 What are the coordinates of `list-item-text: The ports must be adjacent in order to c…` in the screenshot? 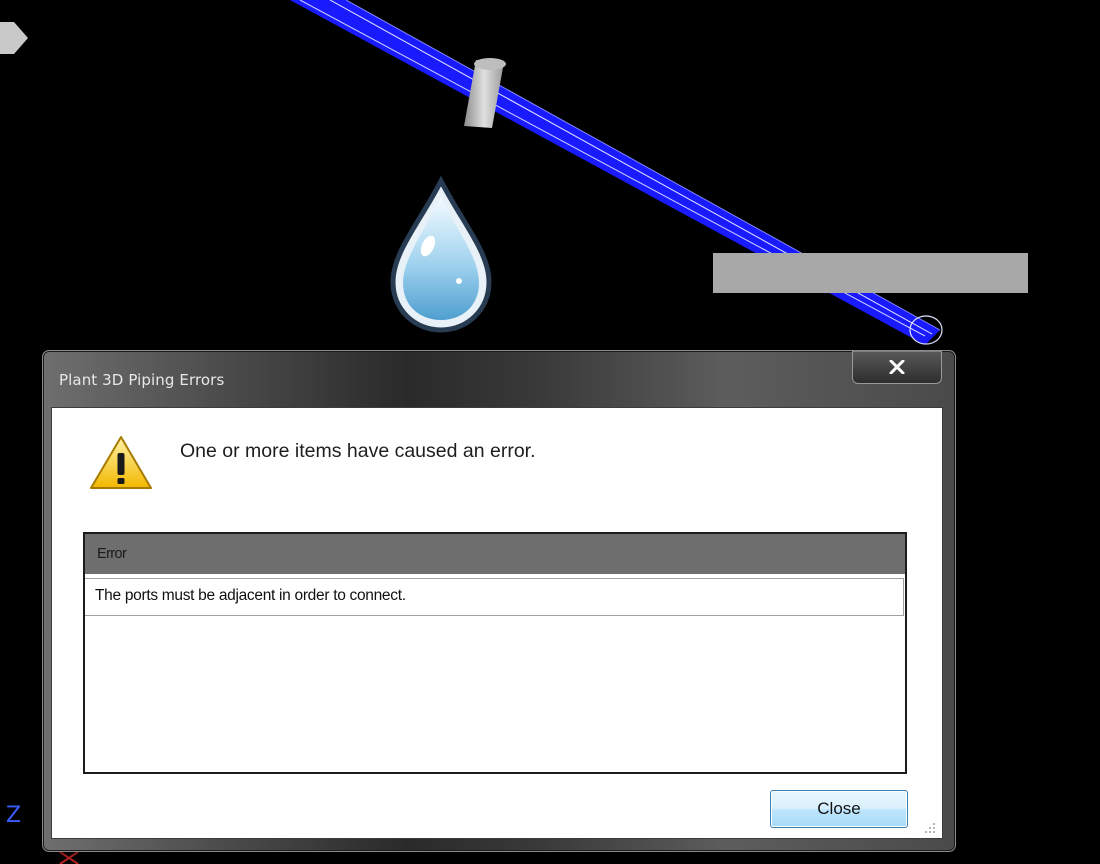 It's located at (250, 595).